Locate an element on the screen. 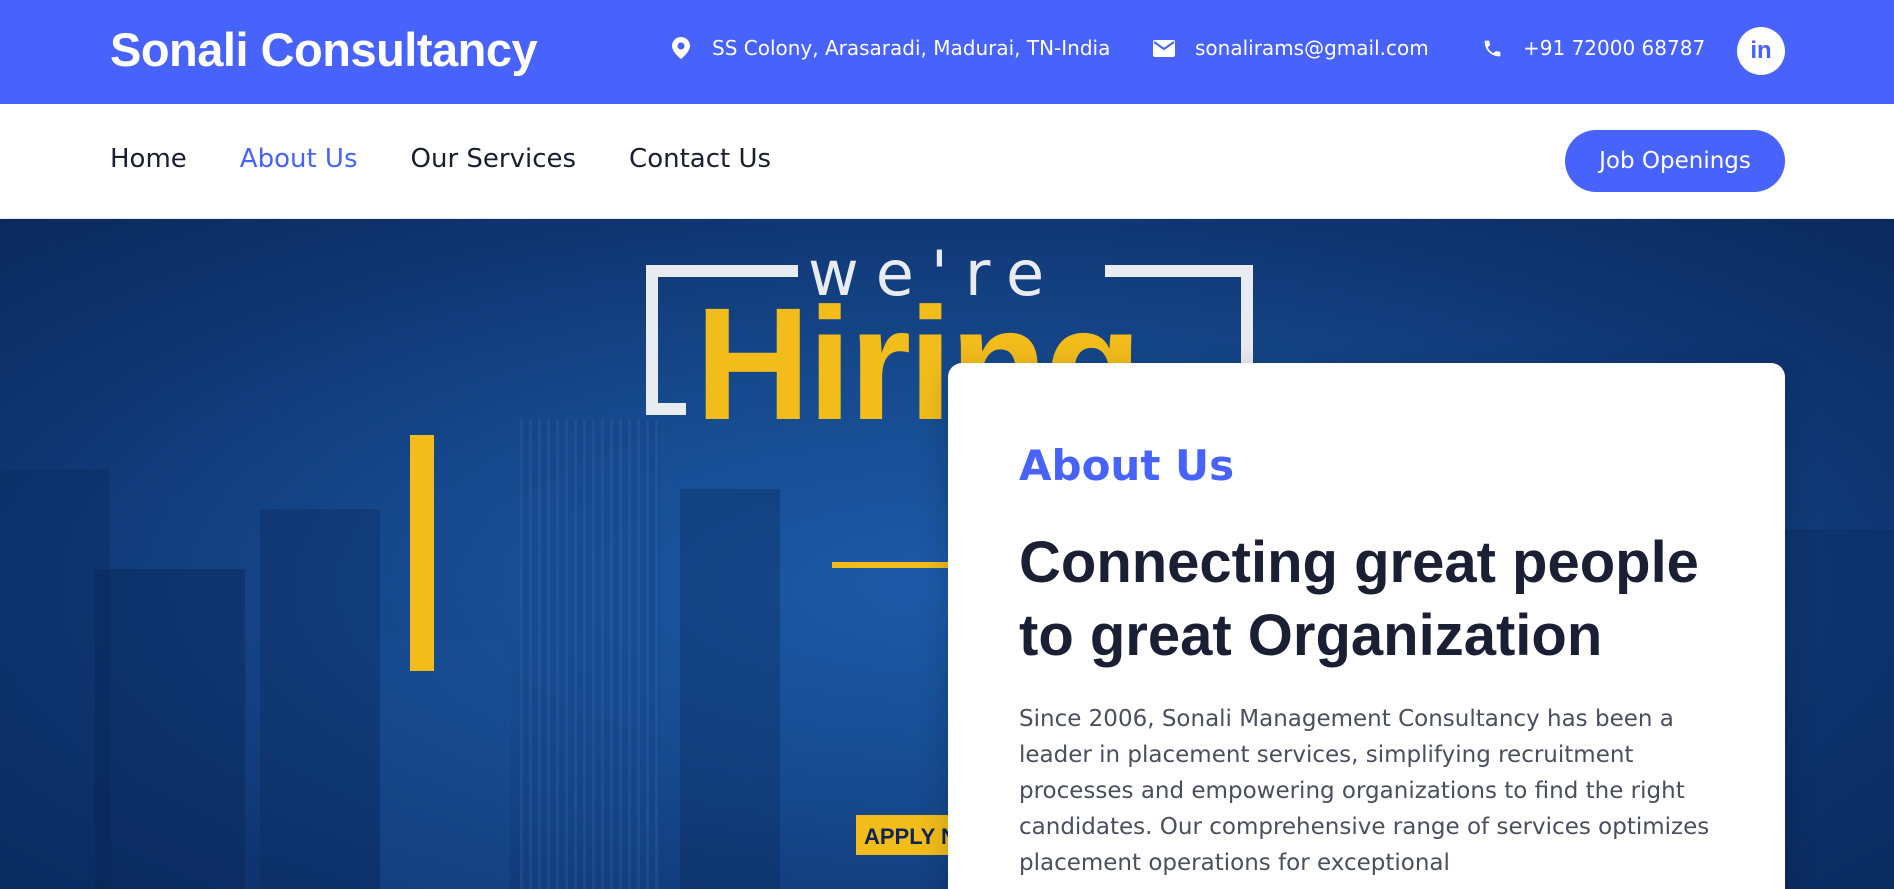 The width and height of the screenshot is (1894, 889). banner-accent-line is located at coordinates (892, 565).